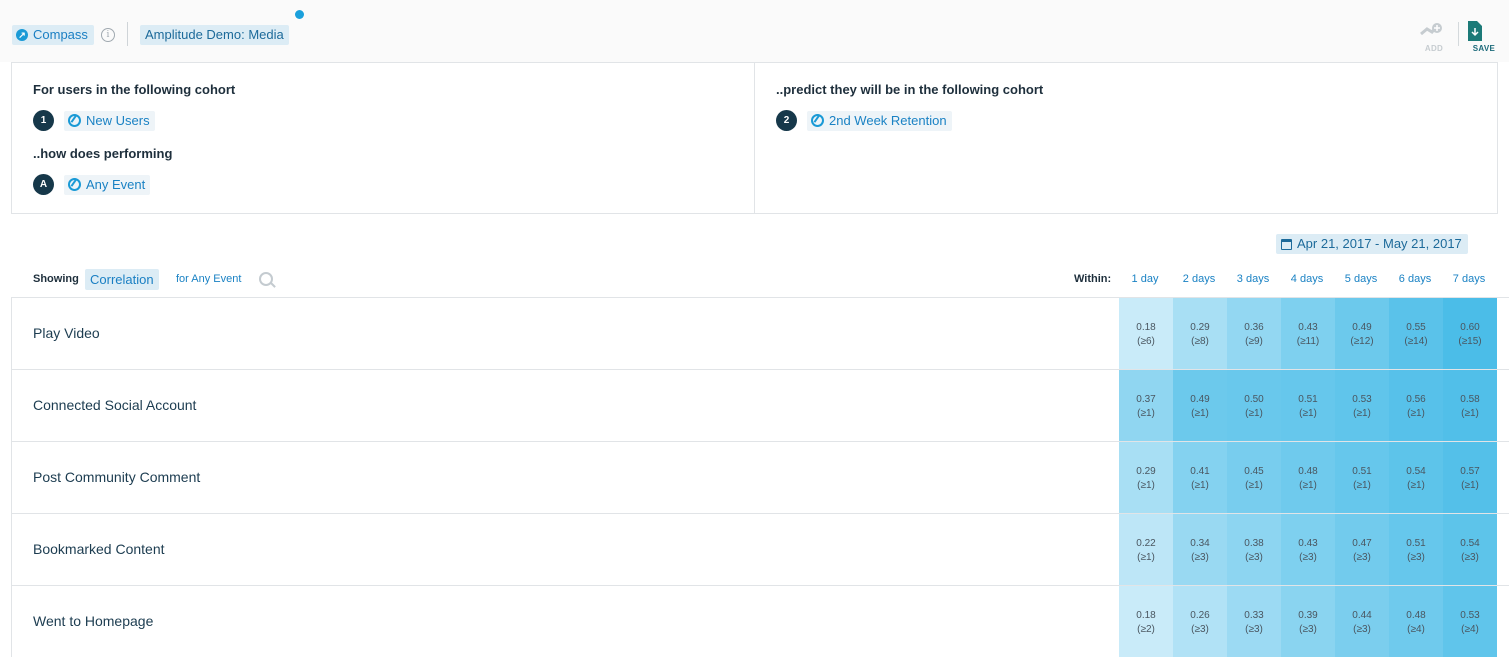 The width and height of the screenshot is (1509, 660). What do you see at coordinates (1470, 543) in the screenshot?
I see `correlation-value: 0.54` at bounding box center [1470, 543].